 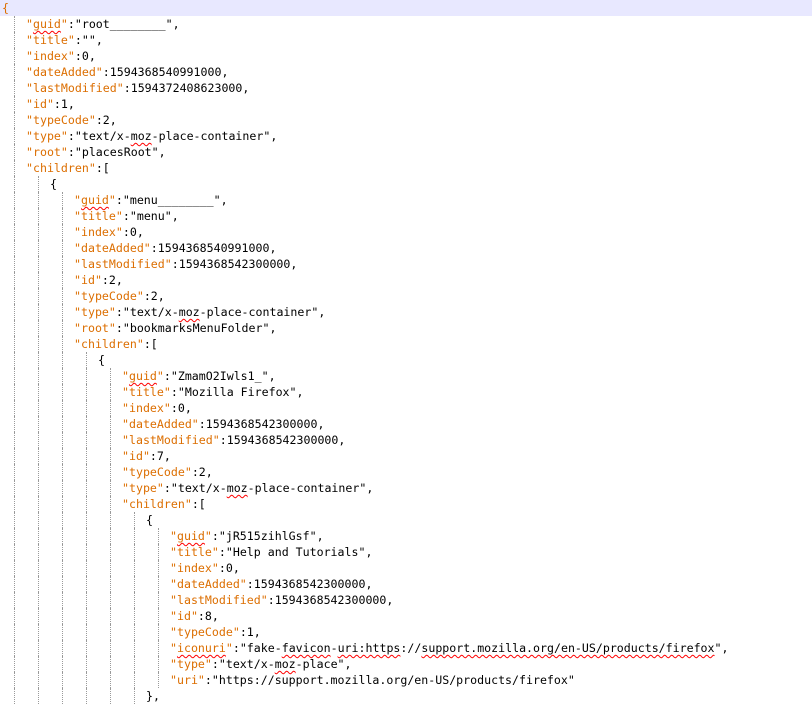 I want to click on code-line: },, so click(x=406, y=696).